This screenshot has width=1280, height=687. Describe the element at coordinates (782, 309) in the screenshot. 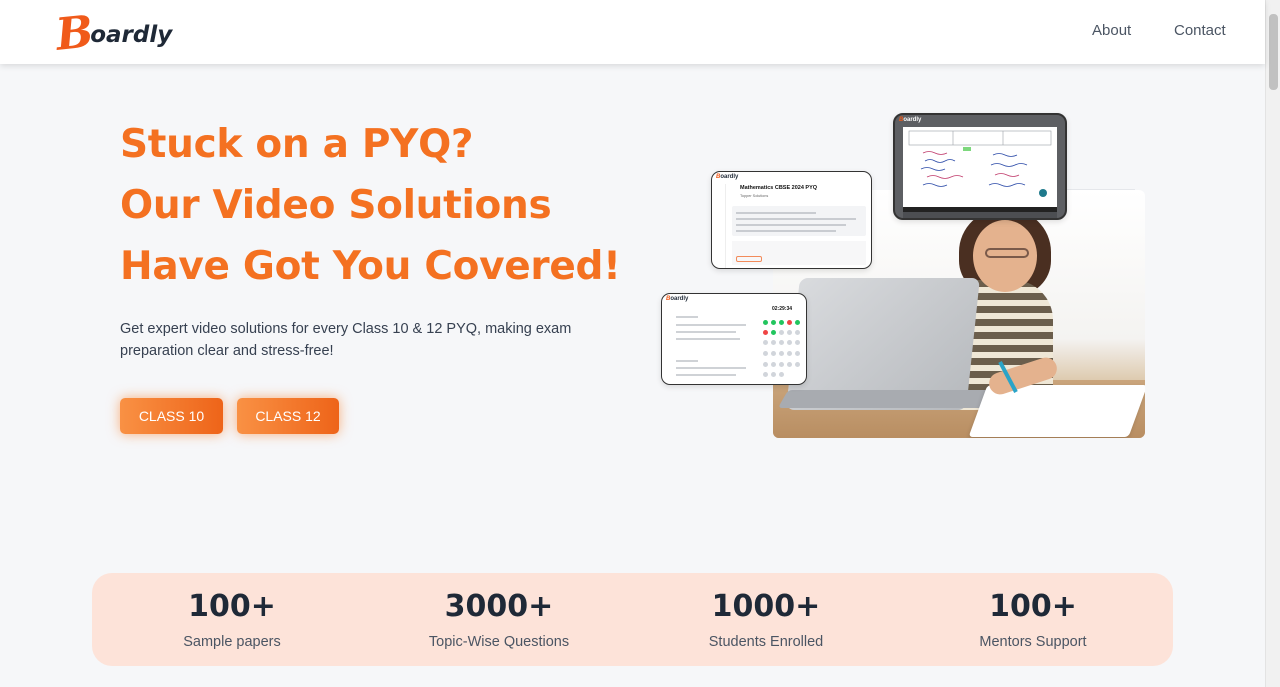

I see `mockup-timer: 02:29:34` at that location.